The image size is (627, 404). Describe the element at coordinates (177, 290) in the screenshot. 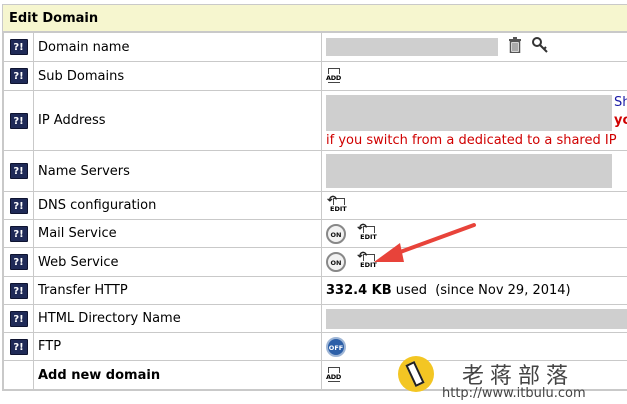

I see `transfer-http-label: Transfer HTTP` at that location.